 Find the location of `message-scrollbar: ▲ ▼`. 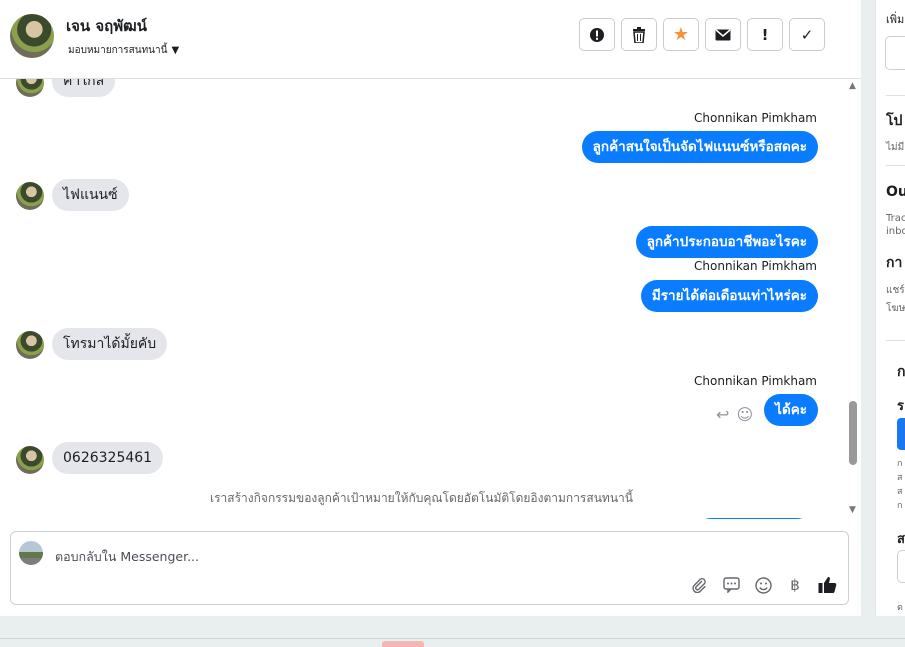

message-scrollbar: ▲ ▼ is located at coordinates (853, 299).